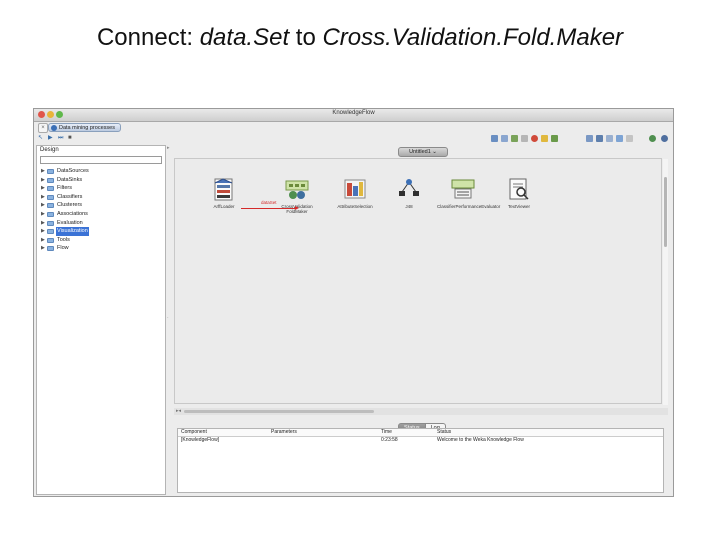 The height and width of the screenshot is (540, 720). Describe the element at coordinates (353, 113) in the screenshot. I see `window-title: KnowledgeFlow` at that location.